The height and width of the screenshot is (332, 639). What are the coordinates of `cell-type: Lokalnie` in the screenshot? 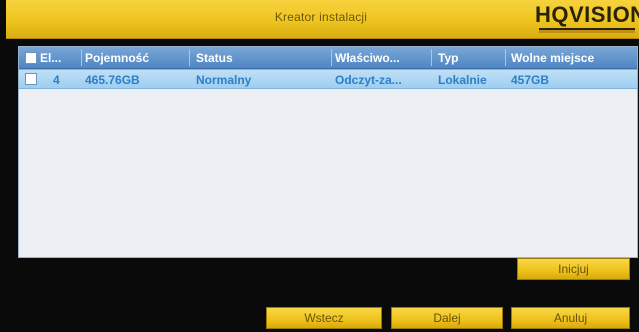 It's located at (462, 80).